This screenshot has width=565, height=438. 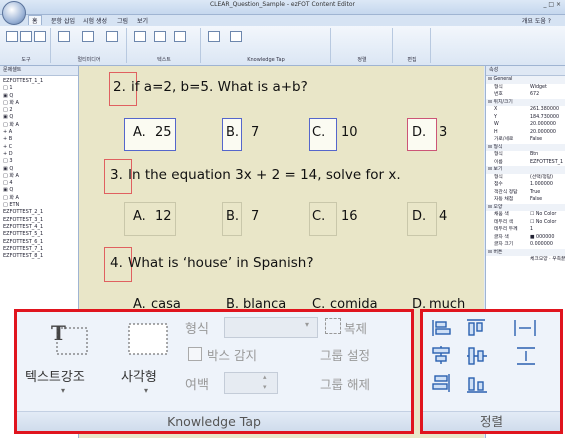 What do you see at coordinates (547, 178) in the screenshot?
I see `property-value: (선택/정답)` at bounding box center [547, 178].